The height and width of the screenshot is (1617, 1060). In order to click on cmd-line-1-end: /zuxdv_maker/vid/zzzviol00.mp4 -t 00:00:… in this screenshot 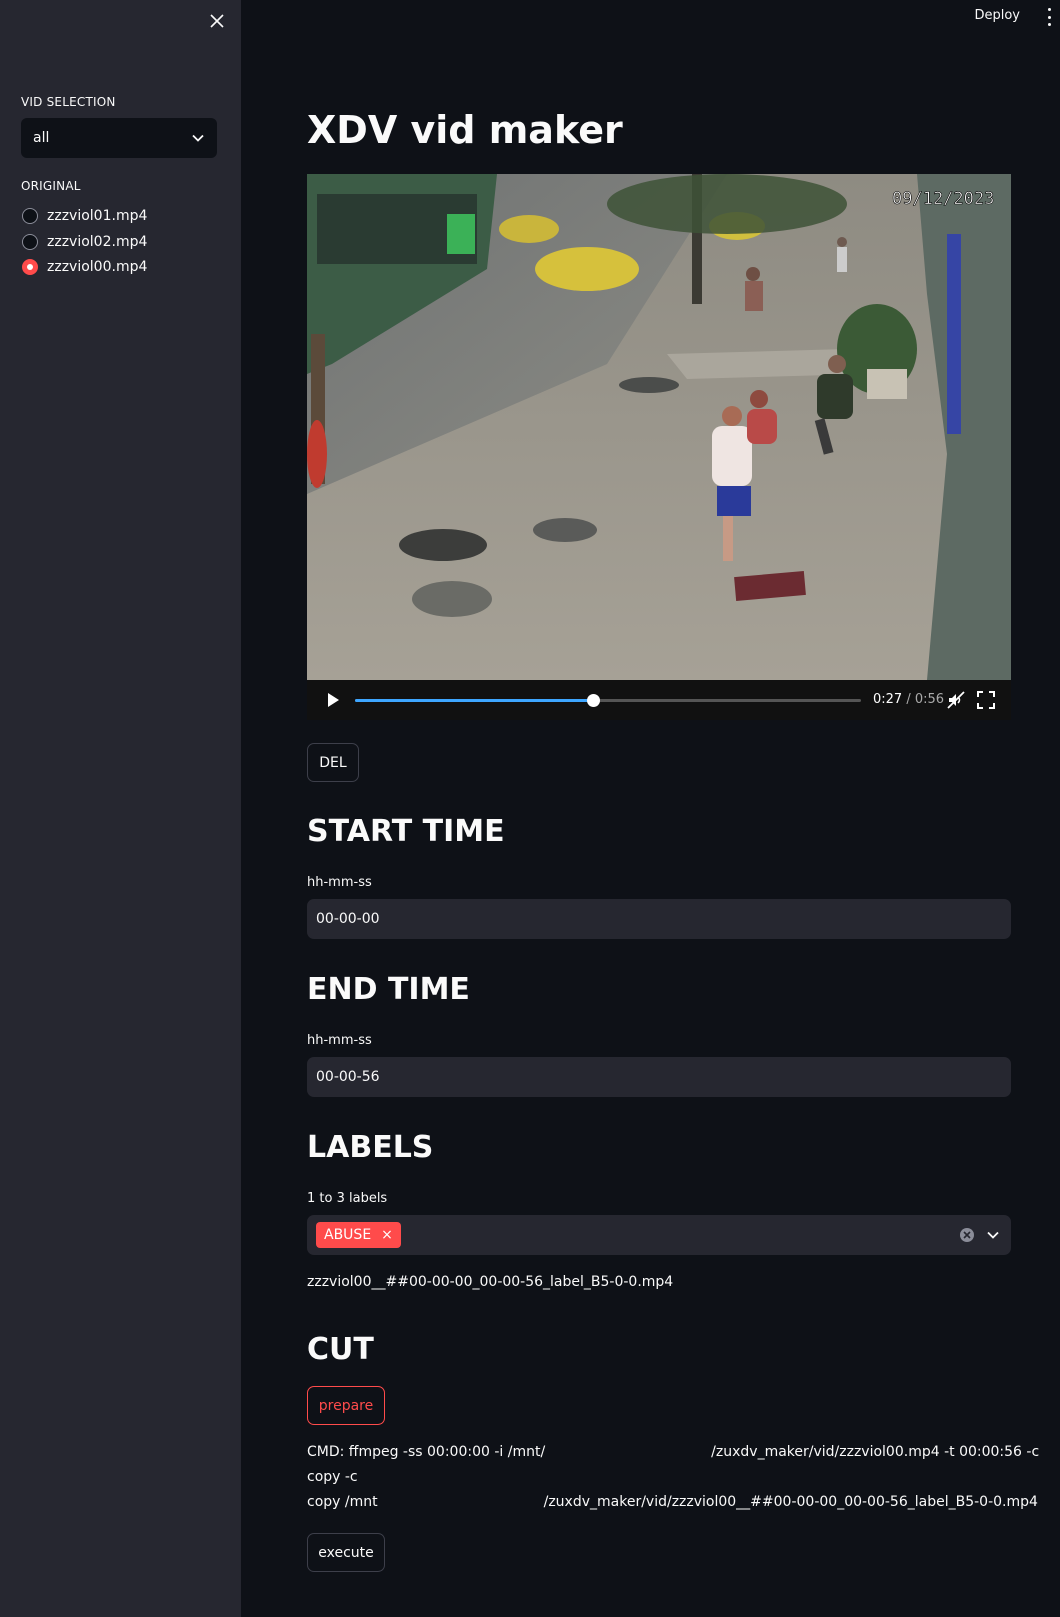, I will do `click(875, 1452)`.